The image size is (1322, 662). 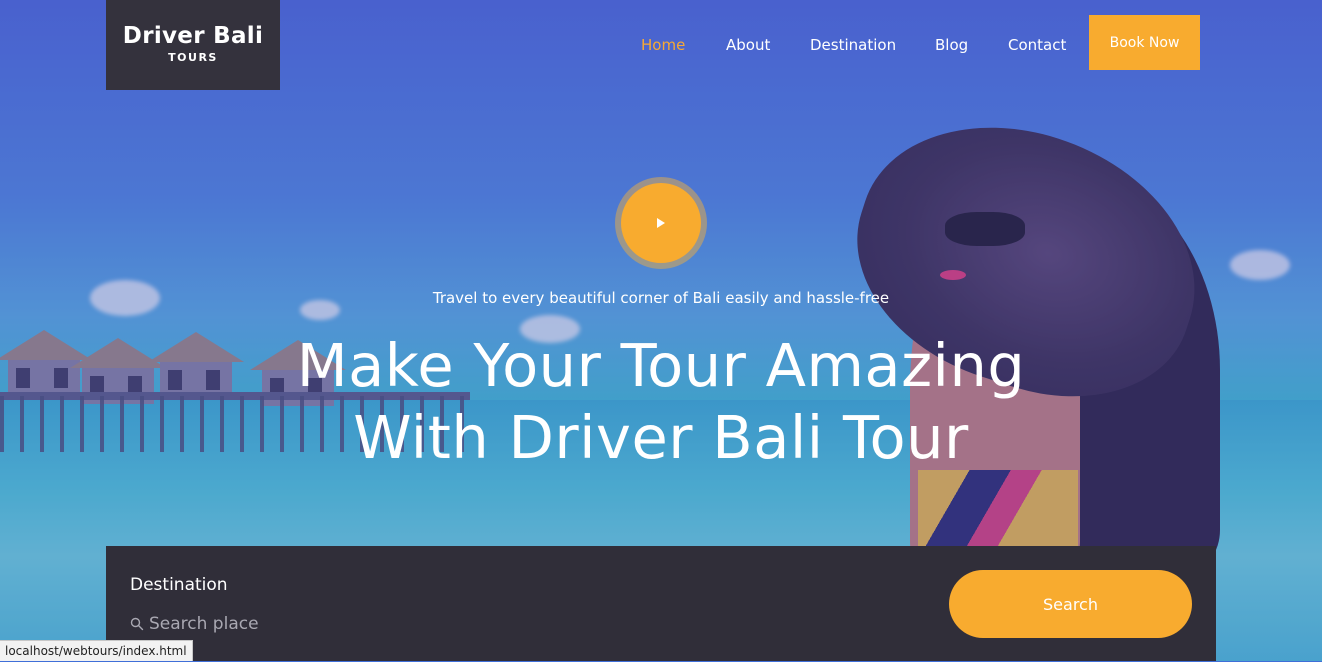 What do you see at coordinates (349, 624) in the screenshot?
I see `search-place-input` at bounding box center [349, 624].